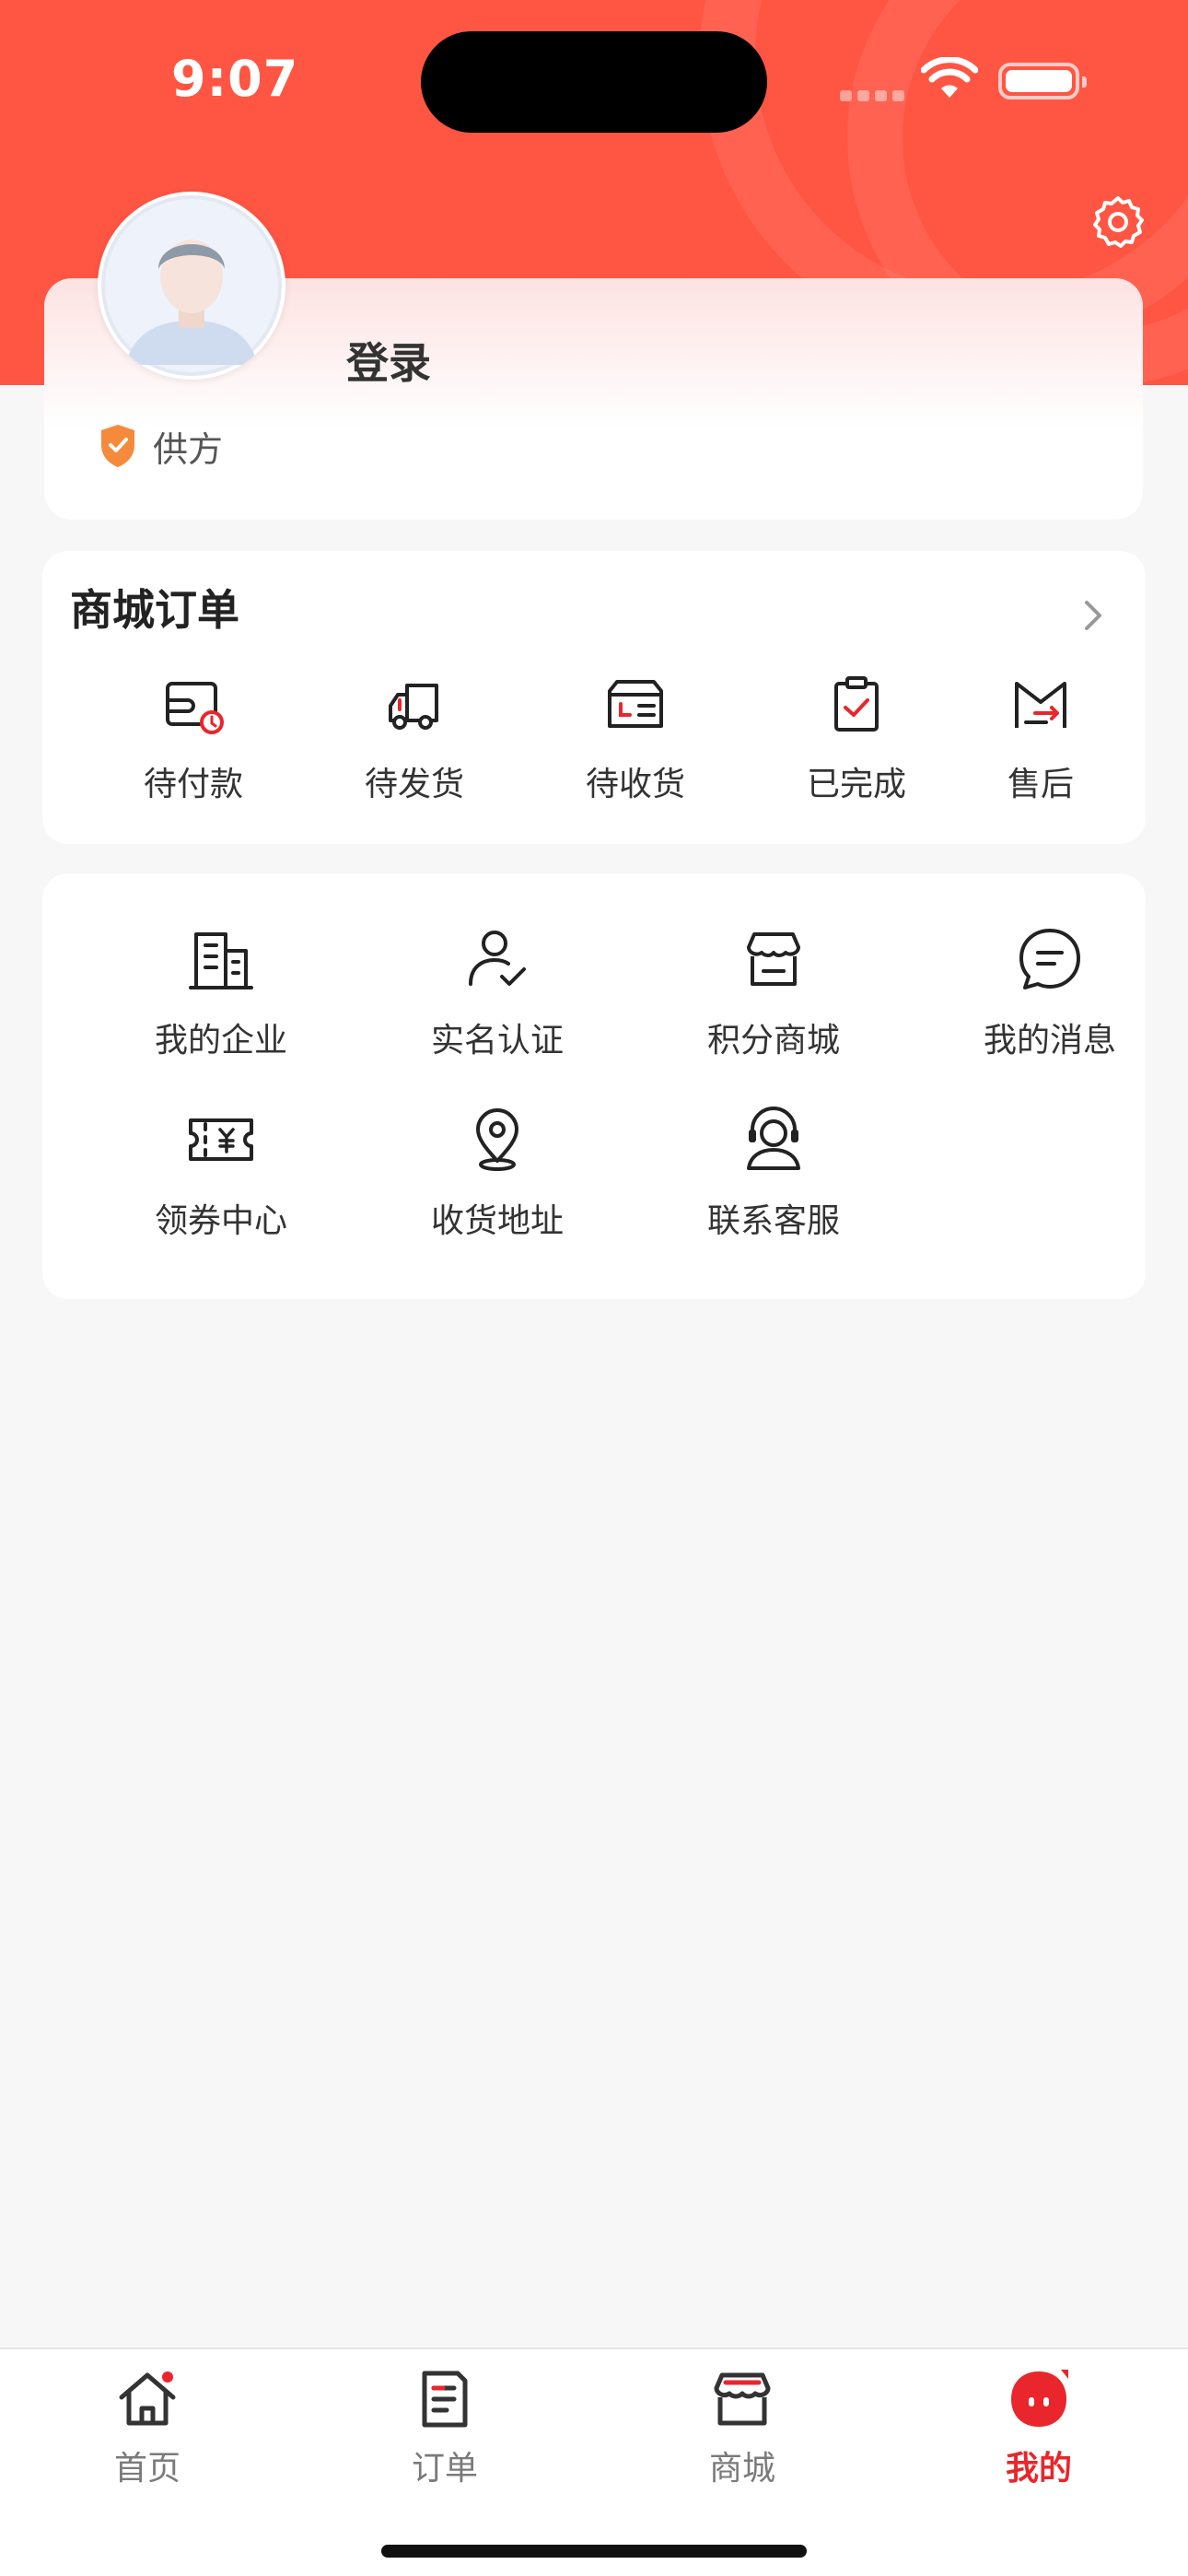  I want to click on real-name-verification: 实名认证, so click(497, 1001).